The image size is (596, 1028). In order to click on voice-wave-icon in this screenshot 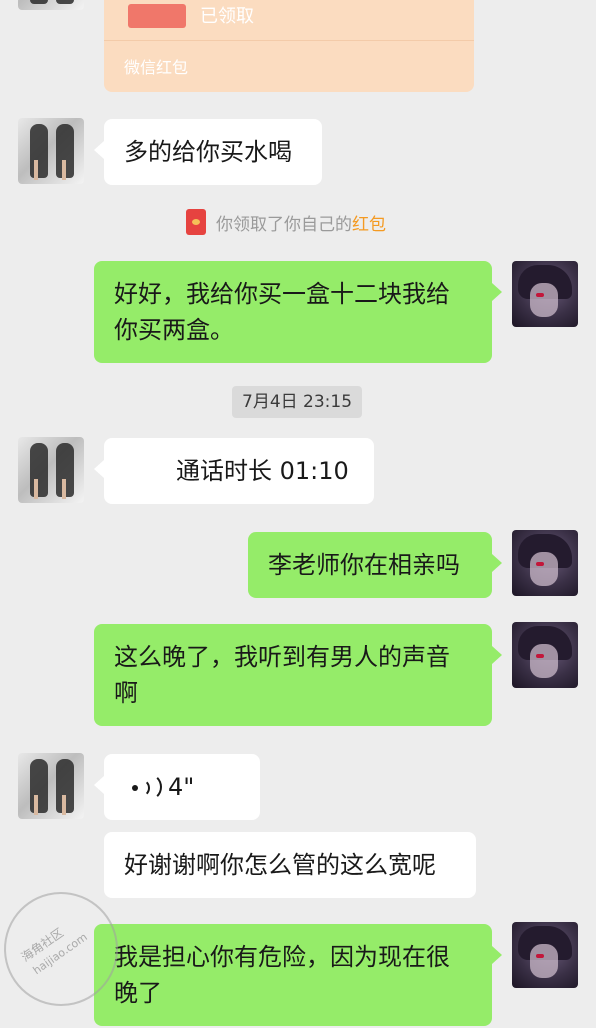, I will do `click(147, 787)`.